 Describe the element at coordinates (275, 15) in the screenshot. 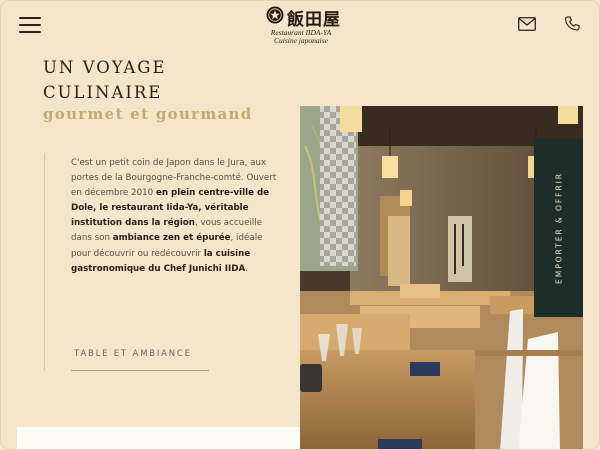

I see `family-crest-icon` at that location.